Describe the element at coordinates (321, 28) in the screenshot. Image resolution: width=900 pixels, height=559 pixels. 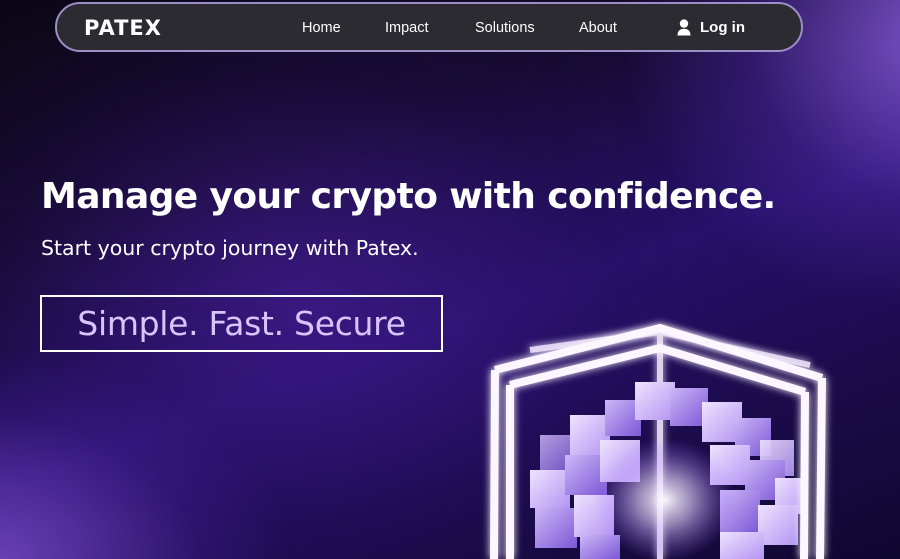
I see `nav-link-home: Home` at that location.